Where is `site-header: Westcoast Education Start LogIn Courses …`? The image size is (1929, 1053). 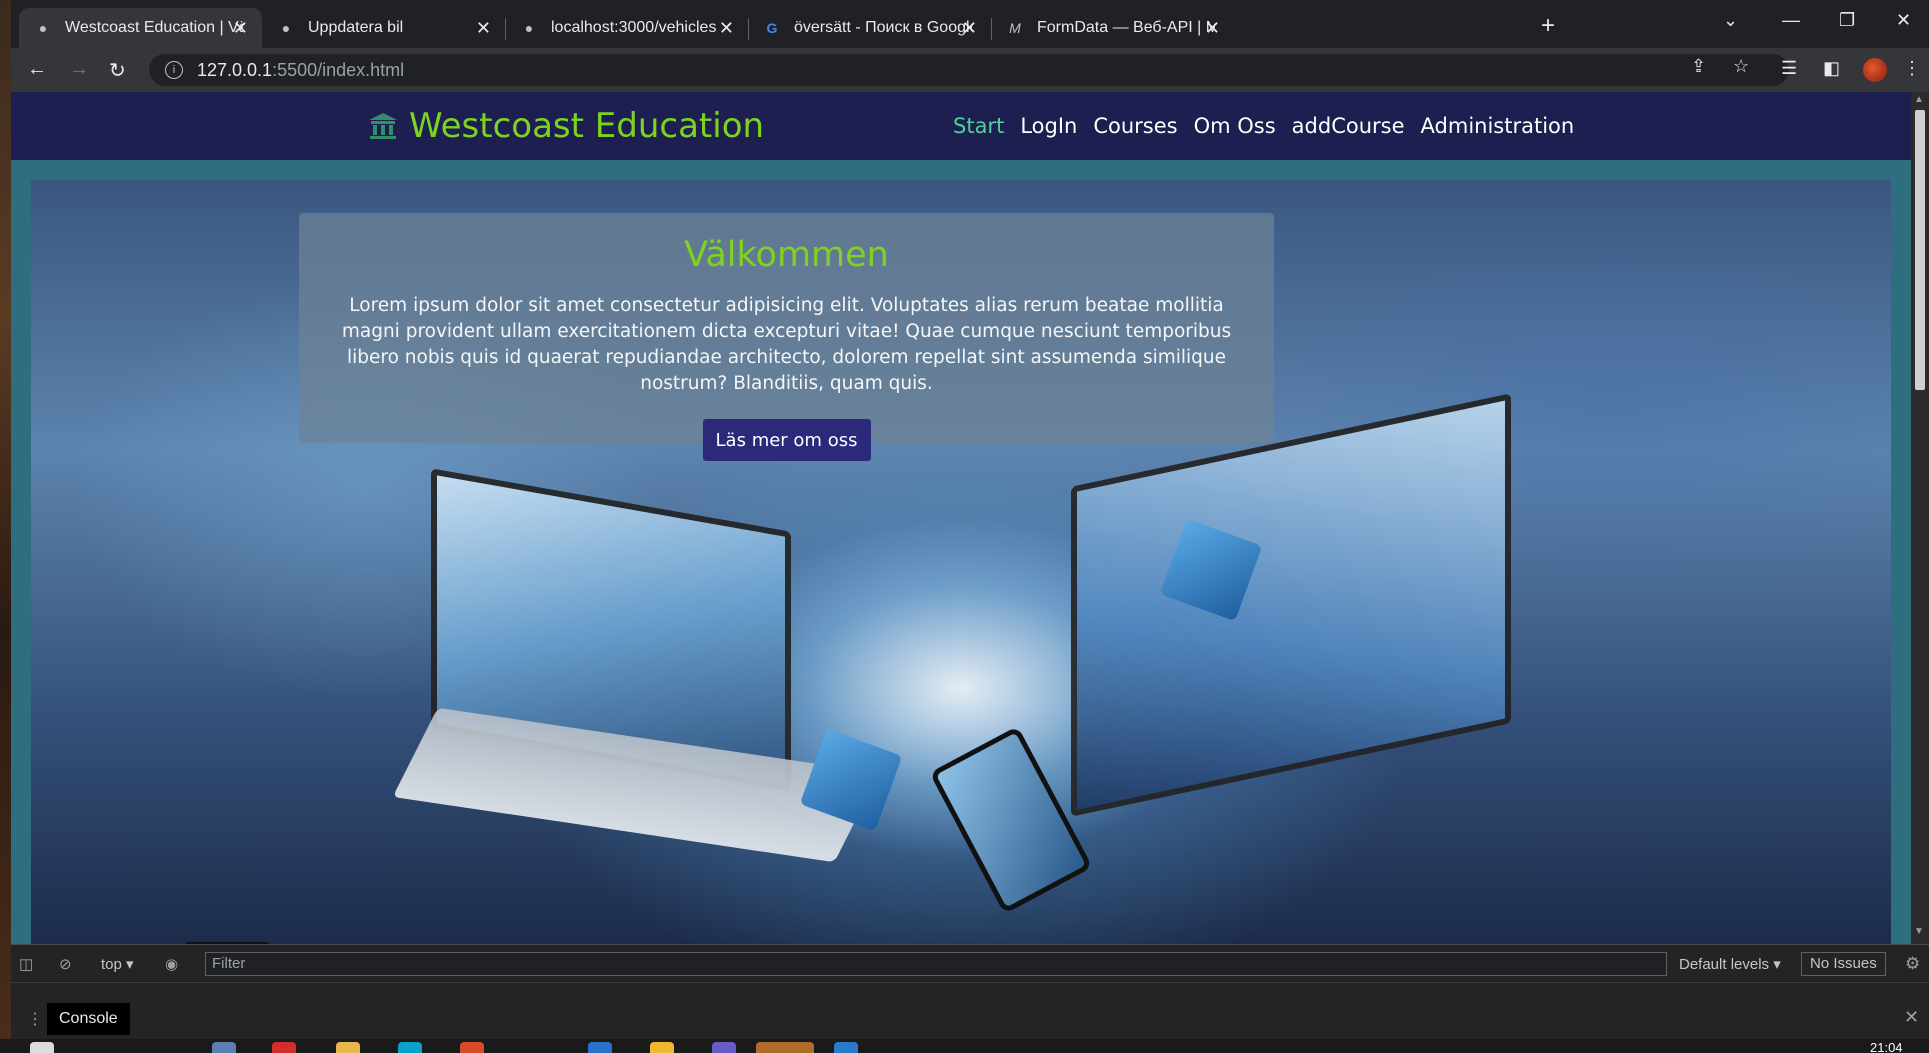 site-header: Westcoast Education Start LogIn Courses … is located at coordinates (961, 126).